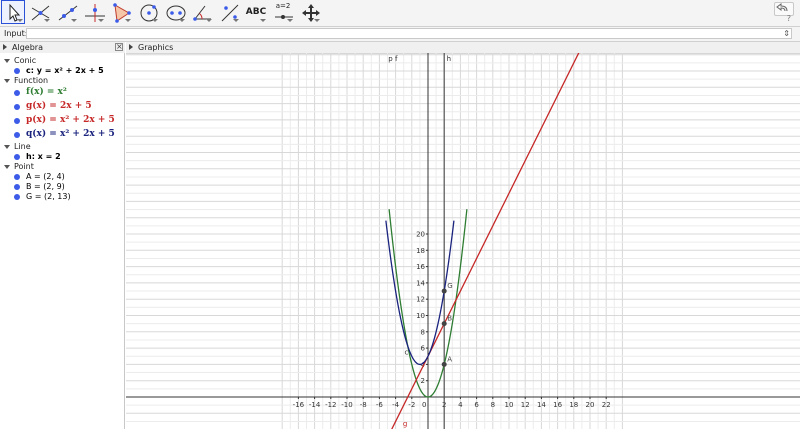 Image resolution: width=800 pixels, height=429 pixels. Describe the element at coordinates (31, 80) in the screenshot. I see `category-function: Function` at that location.